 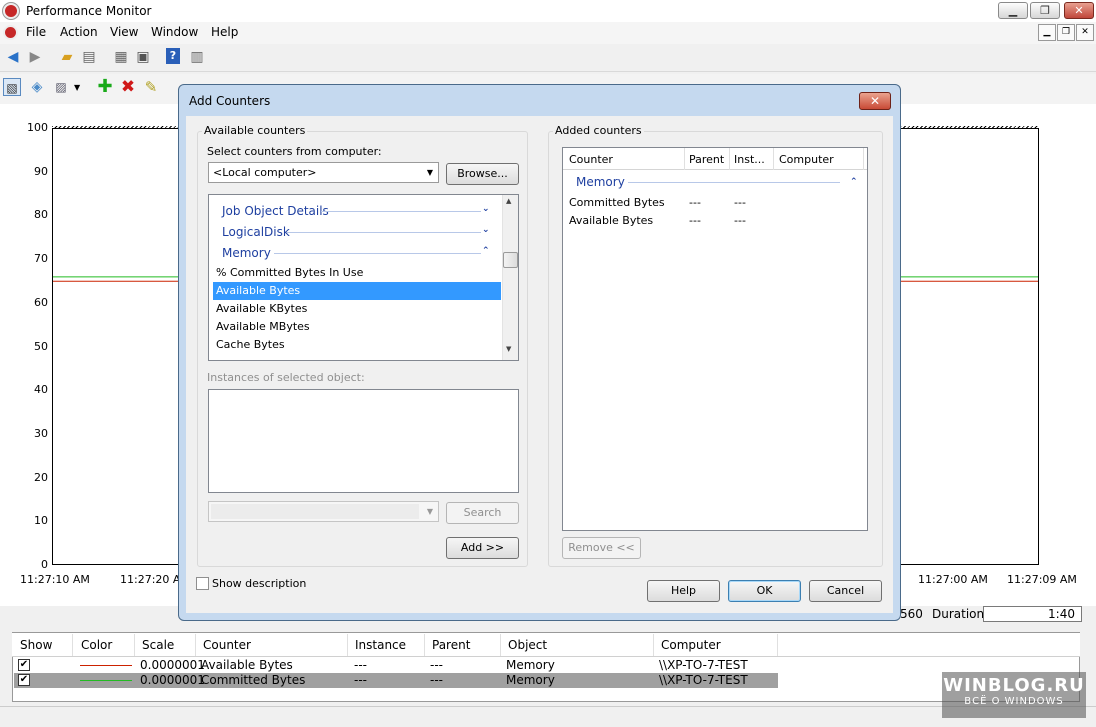 I want to click on col-object: Object, so click(x=527, y=645).